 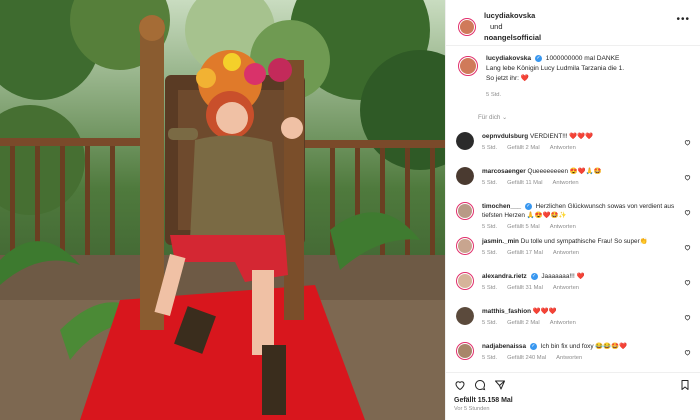 I want to click on commenter-username-link: matthis_fashion, so click(x=506, y=311).